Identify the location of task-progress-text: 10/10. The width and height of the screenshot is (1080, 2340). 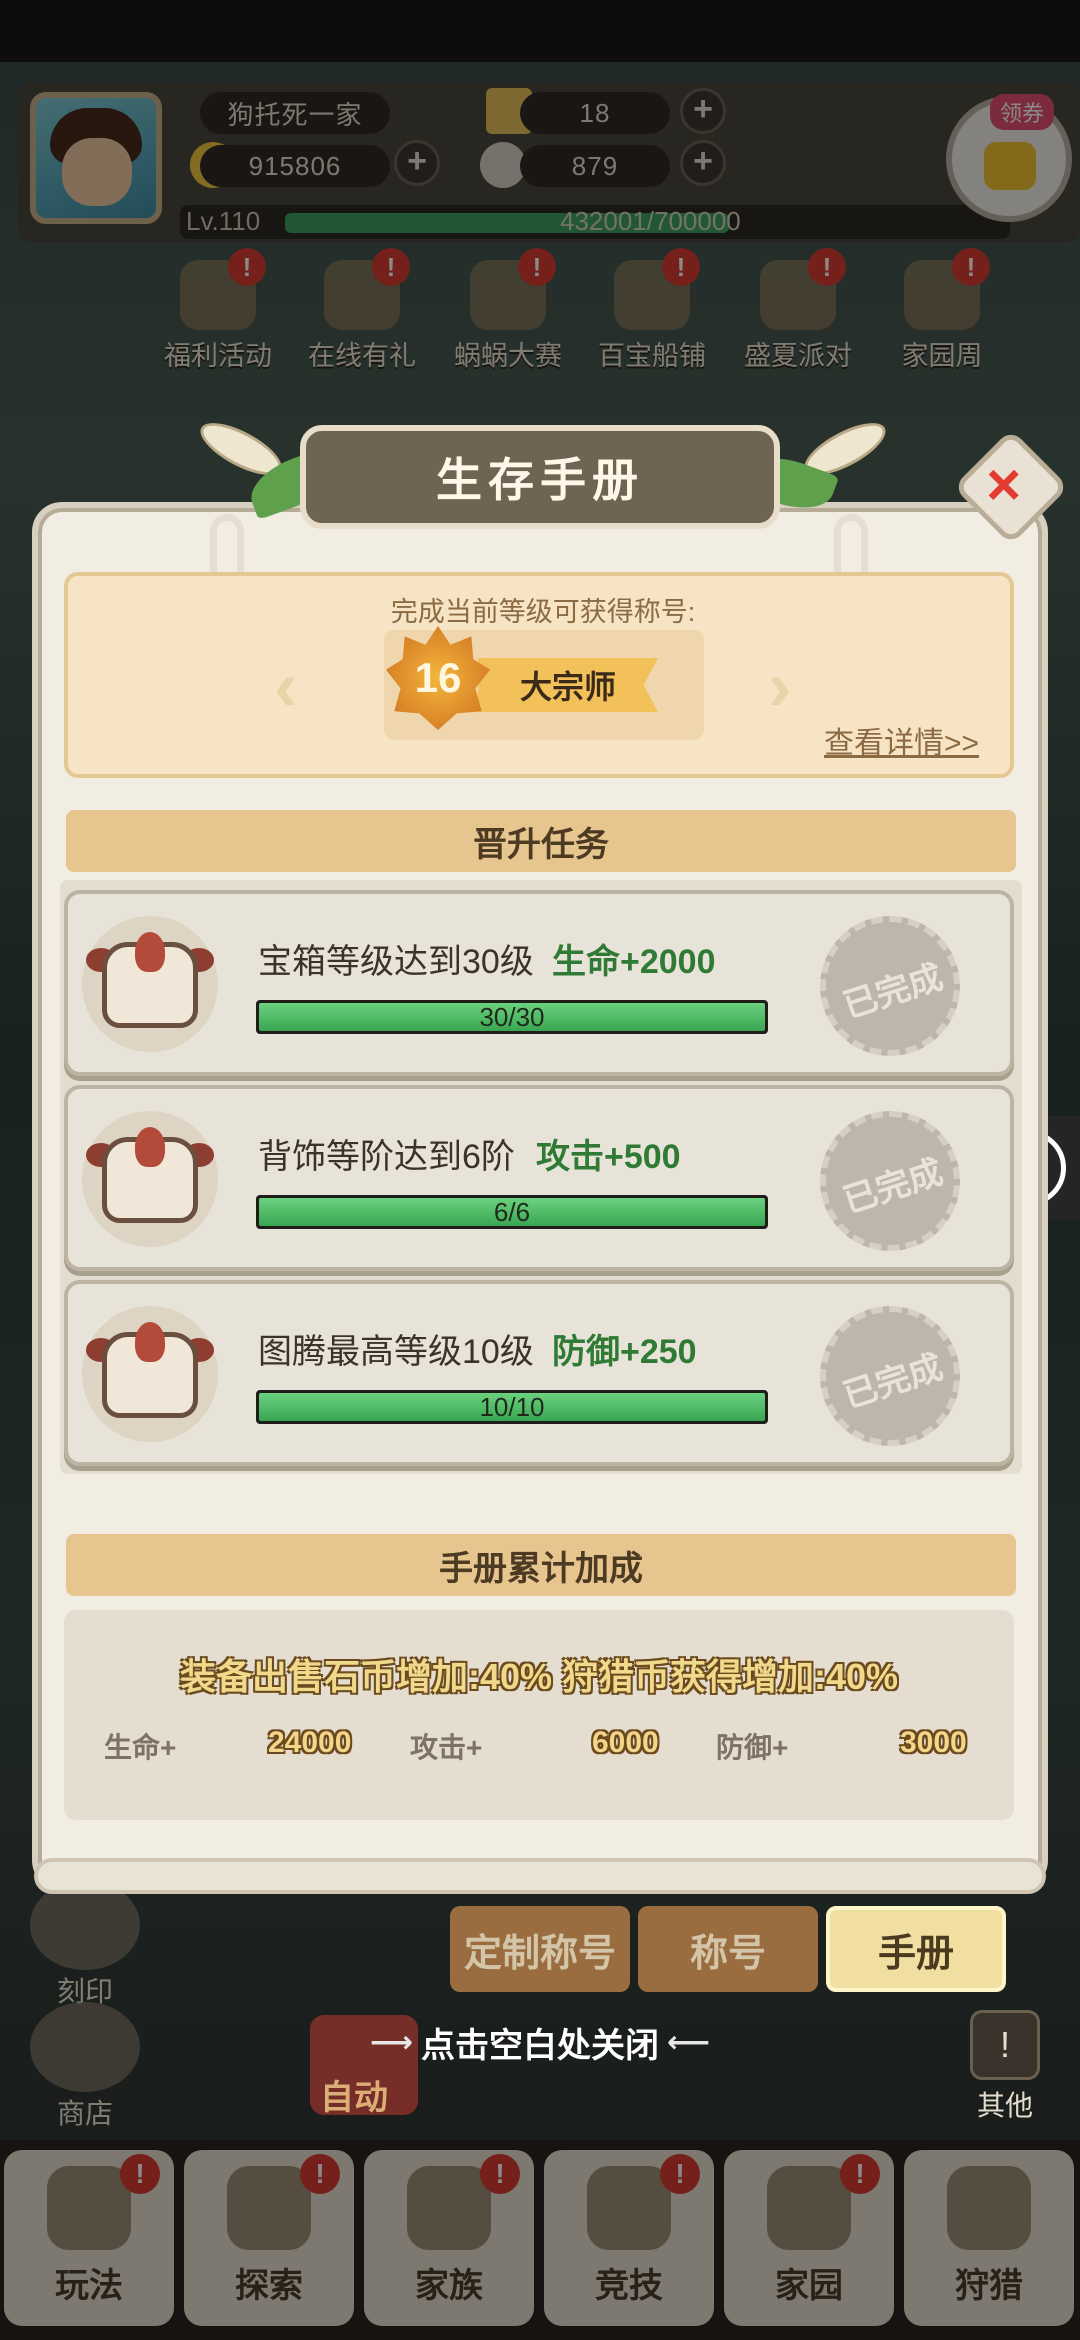
(512, 1407).